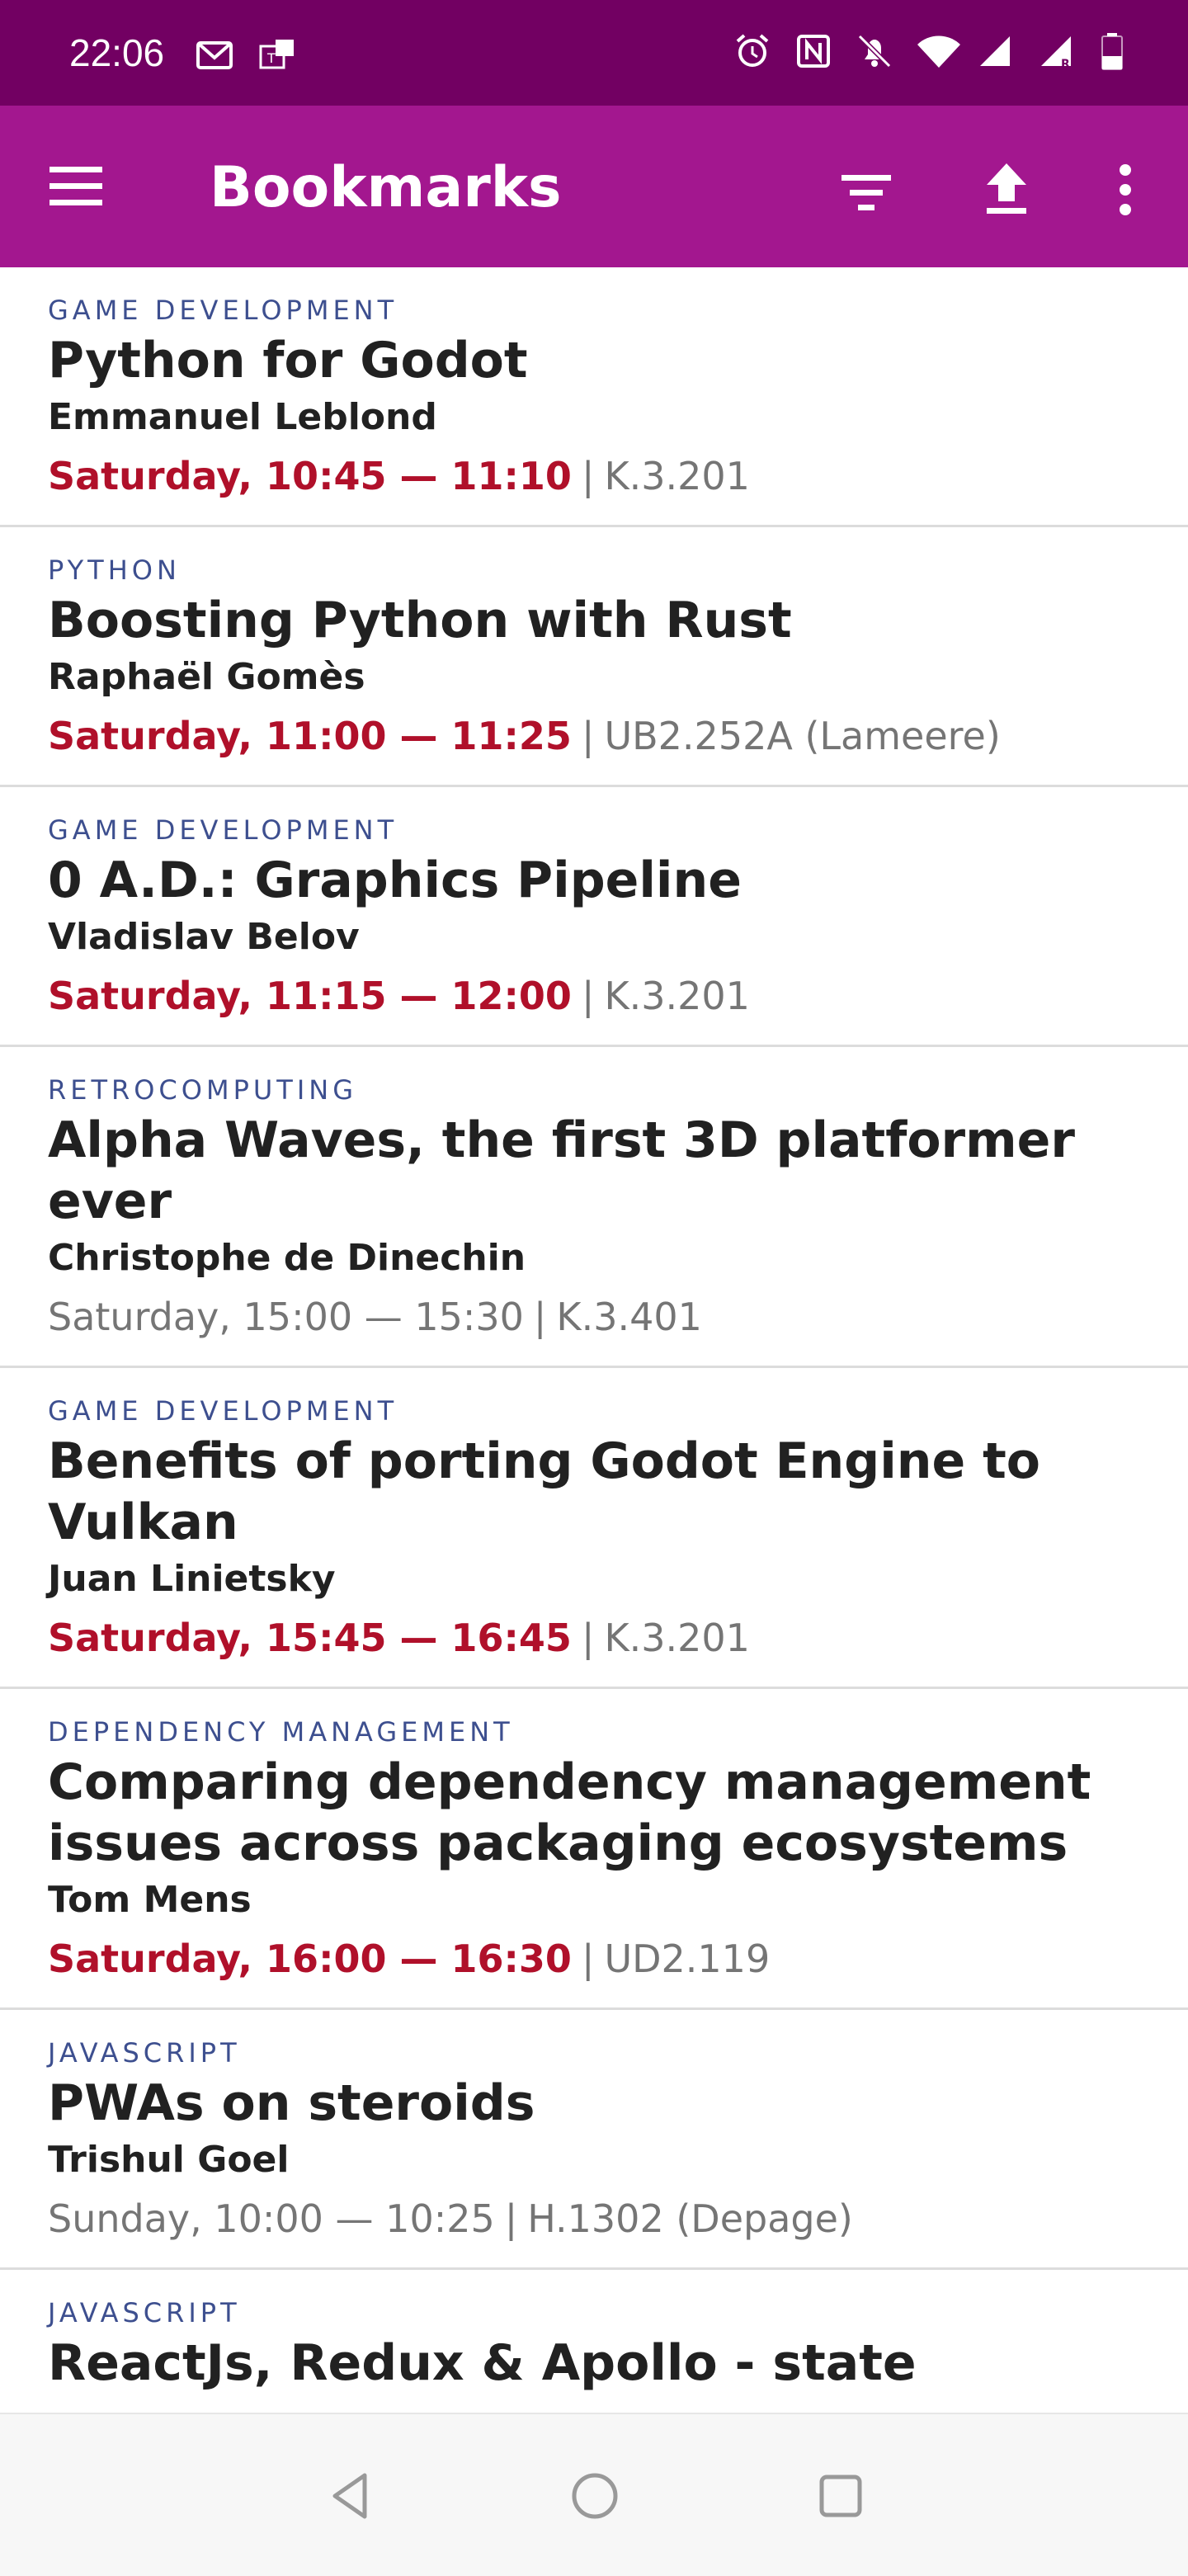  What do you see at coordinates (192, 1579) in the screenshot?
I see `speaker-name: Juan Linietsky` at bounding box center [192, 1579].